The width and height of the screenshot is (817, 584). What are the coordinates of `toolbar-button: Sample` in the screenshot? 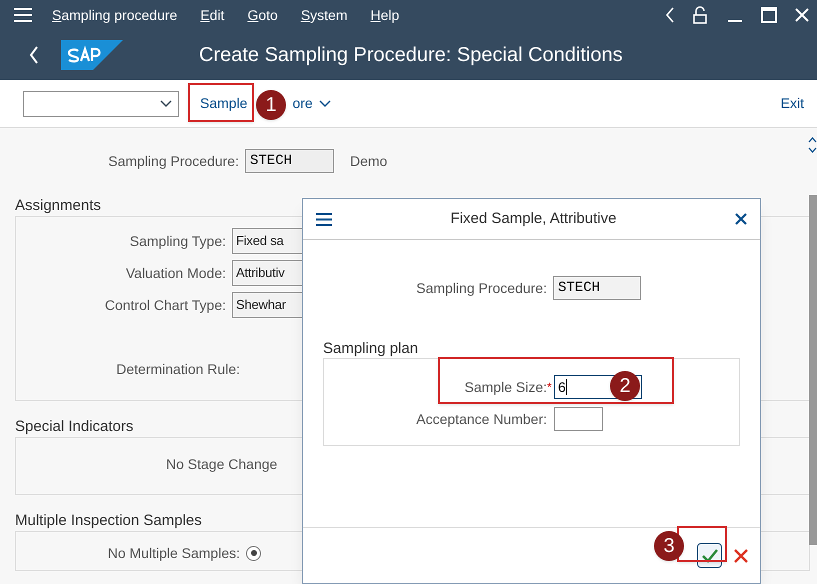 It's located at (224, 103).